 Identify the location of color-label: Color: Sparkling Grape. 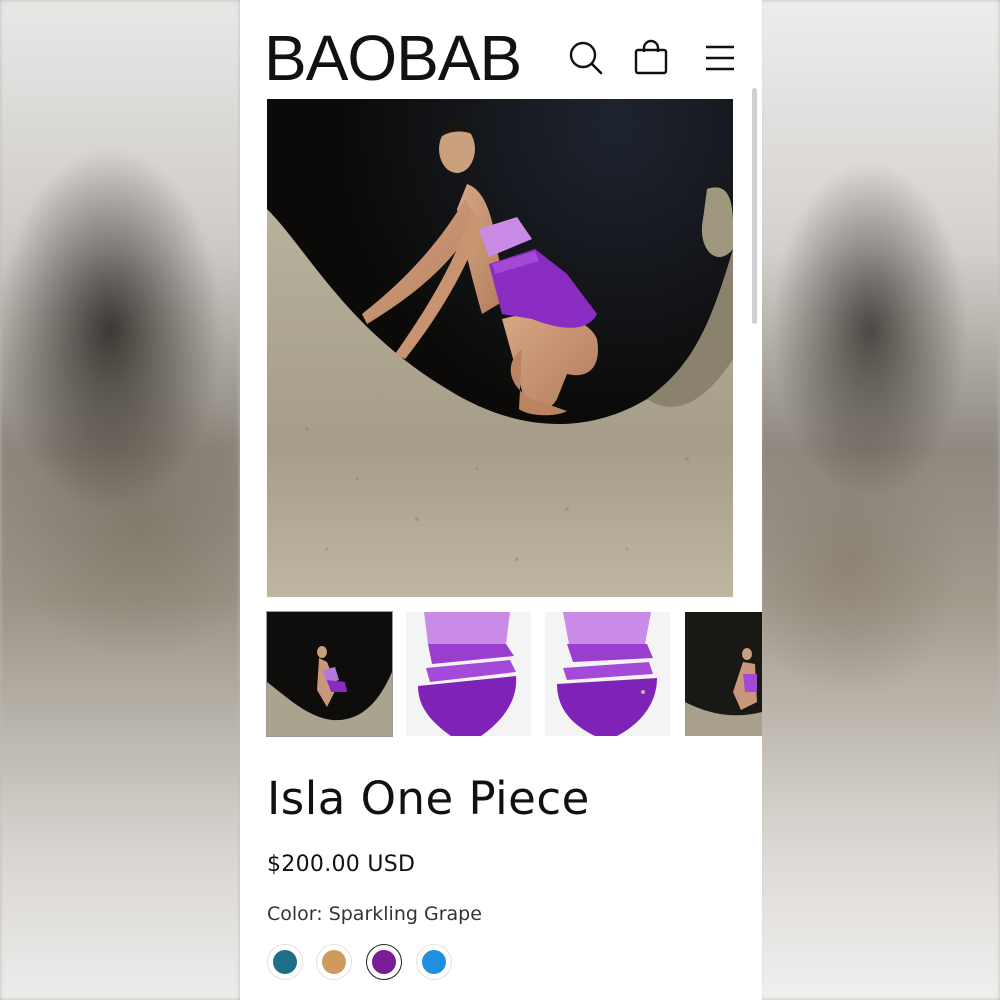
(374, 914).